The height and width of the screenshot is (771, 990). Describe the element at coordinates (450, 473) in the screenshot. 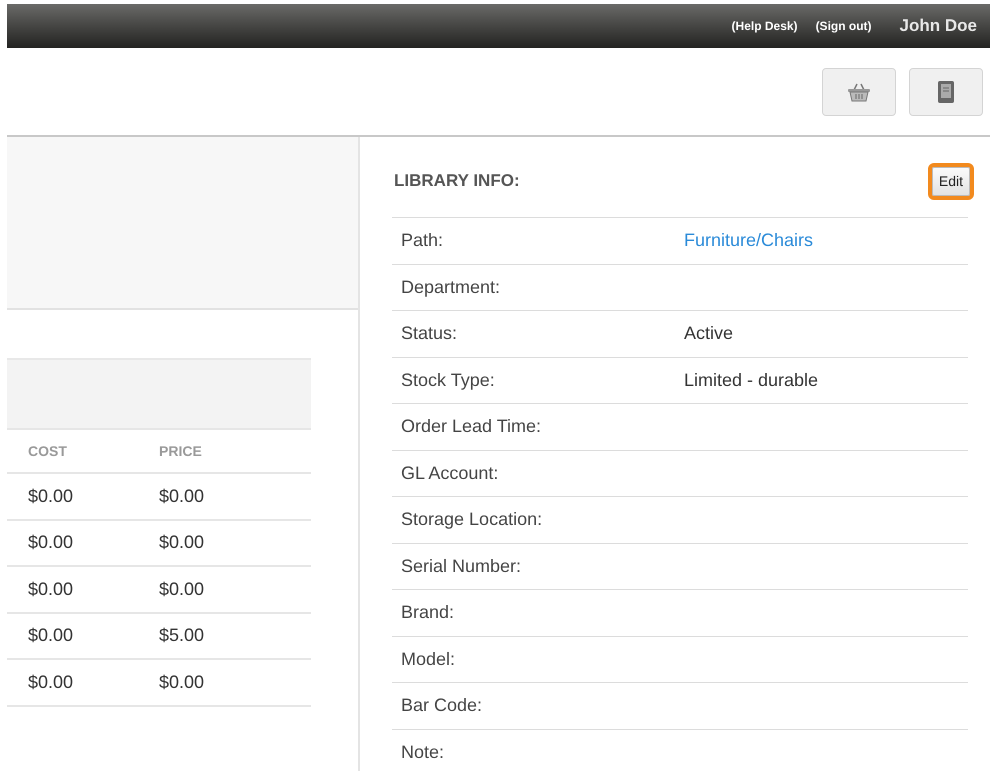

I see `field-label: GL Account:` at that location.